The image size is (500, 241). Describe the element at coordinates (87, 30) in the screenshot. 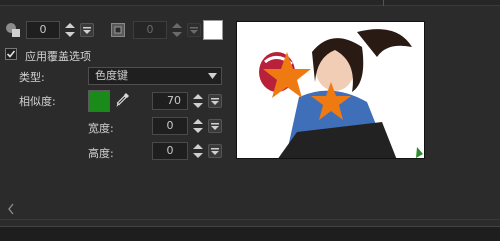

I see `opacity-dropdown-button` at that location.